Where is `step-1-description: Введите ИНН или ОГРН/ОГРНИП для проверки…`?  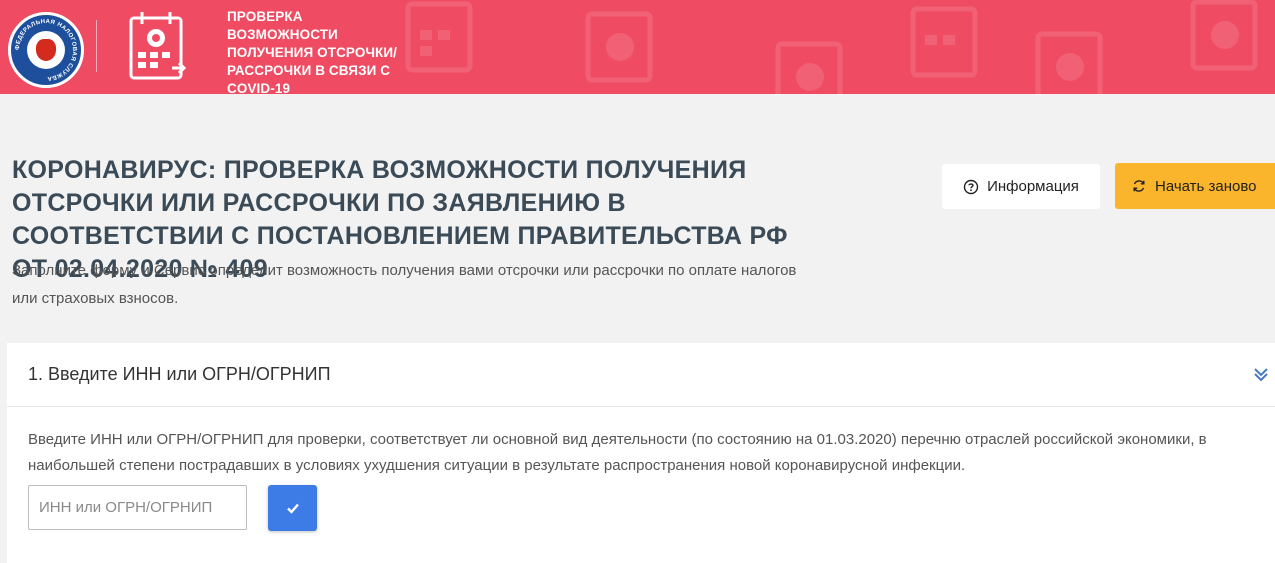
step-1-description: Введите ИНН или ОГРН/ОГРНИП для проверки… is located at coordinates (617, 452).